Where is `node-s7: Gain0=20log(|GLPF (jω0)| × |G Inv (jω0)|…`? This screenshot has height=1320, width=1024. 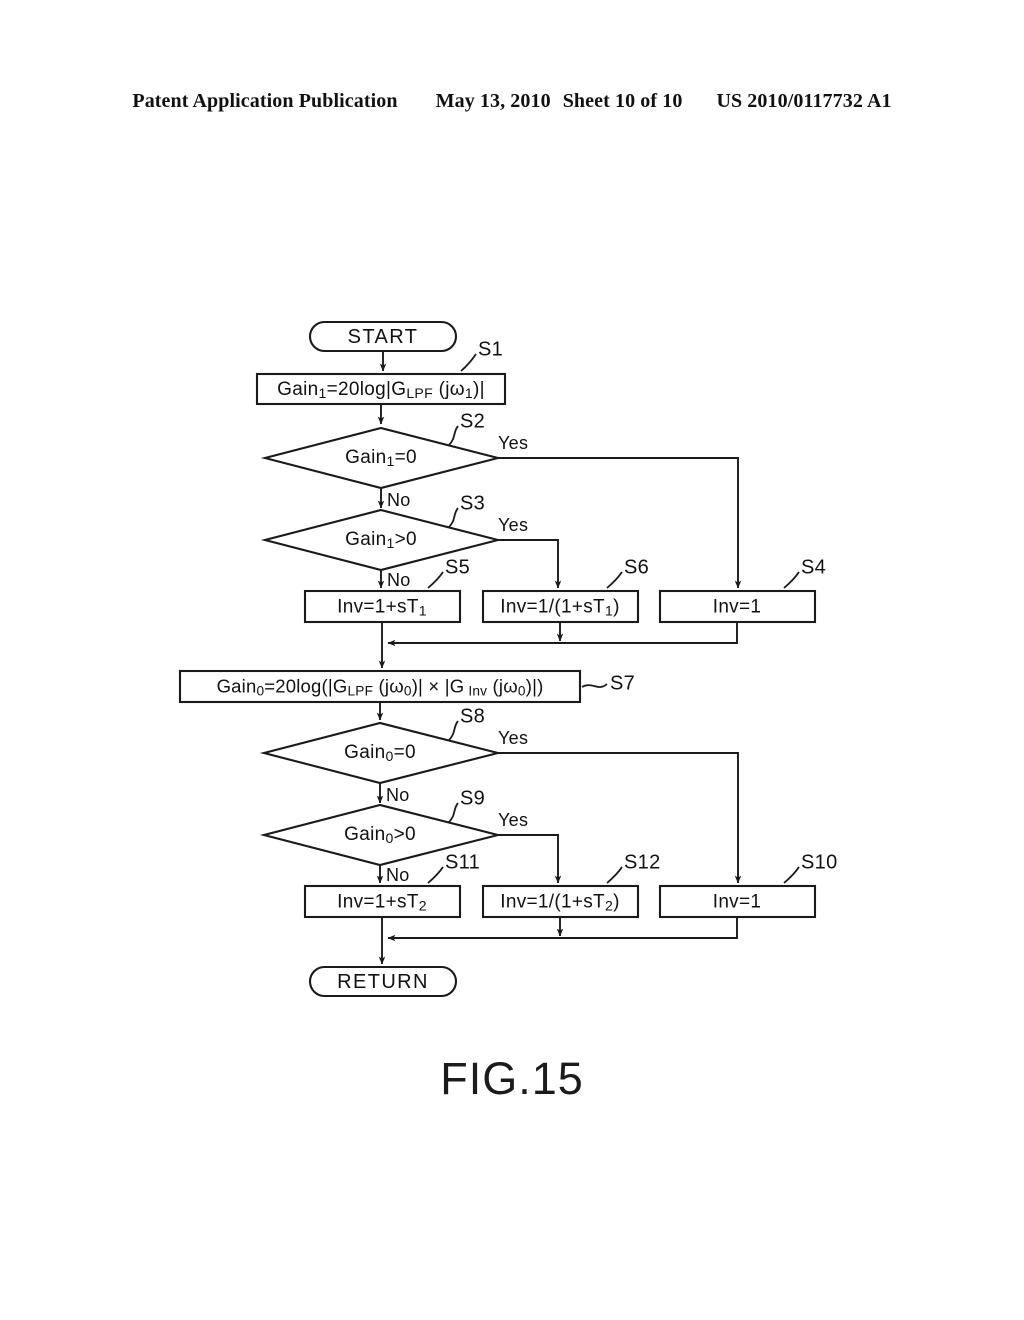
node-s7: Gain0=20log(|GLPF (jω0)| × |G Inv (jω0)|… is located at coordinates (406, 686).